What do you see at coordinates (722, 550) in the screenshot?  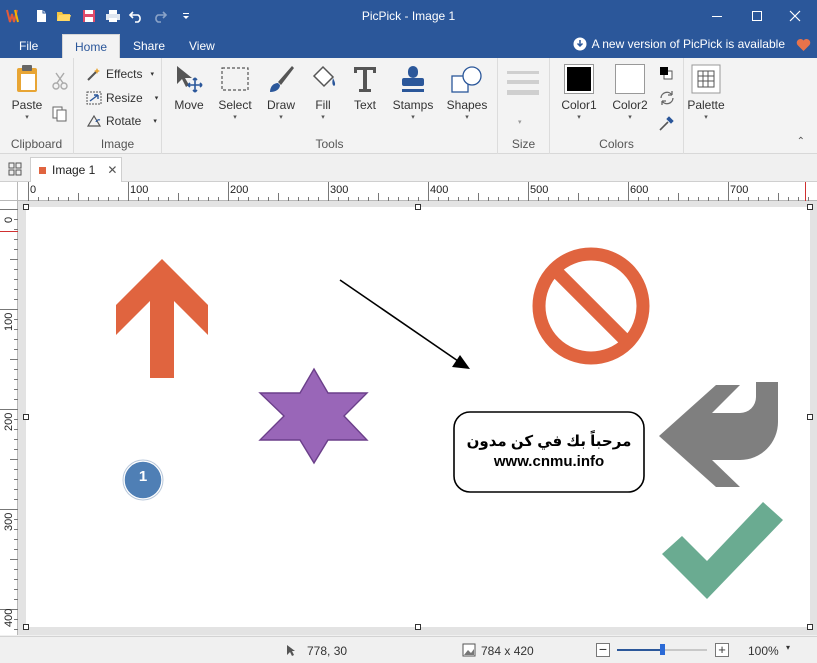 I see `checkmark-shape` at bounding box center [722, 550].